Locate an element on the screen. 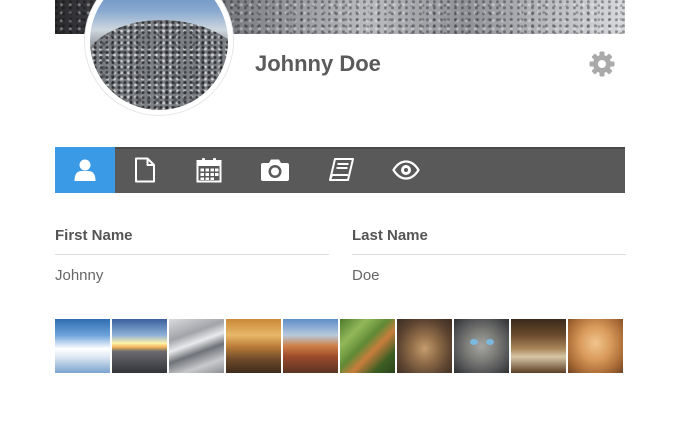 The image size is (682, 429). eye-icon is located at coordinates (406, 170).